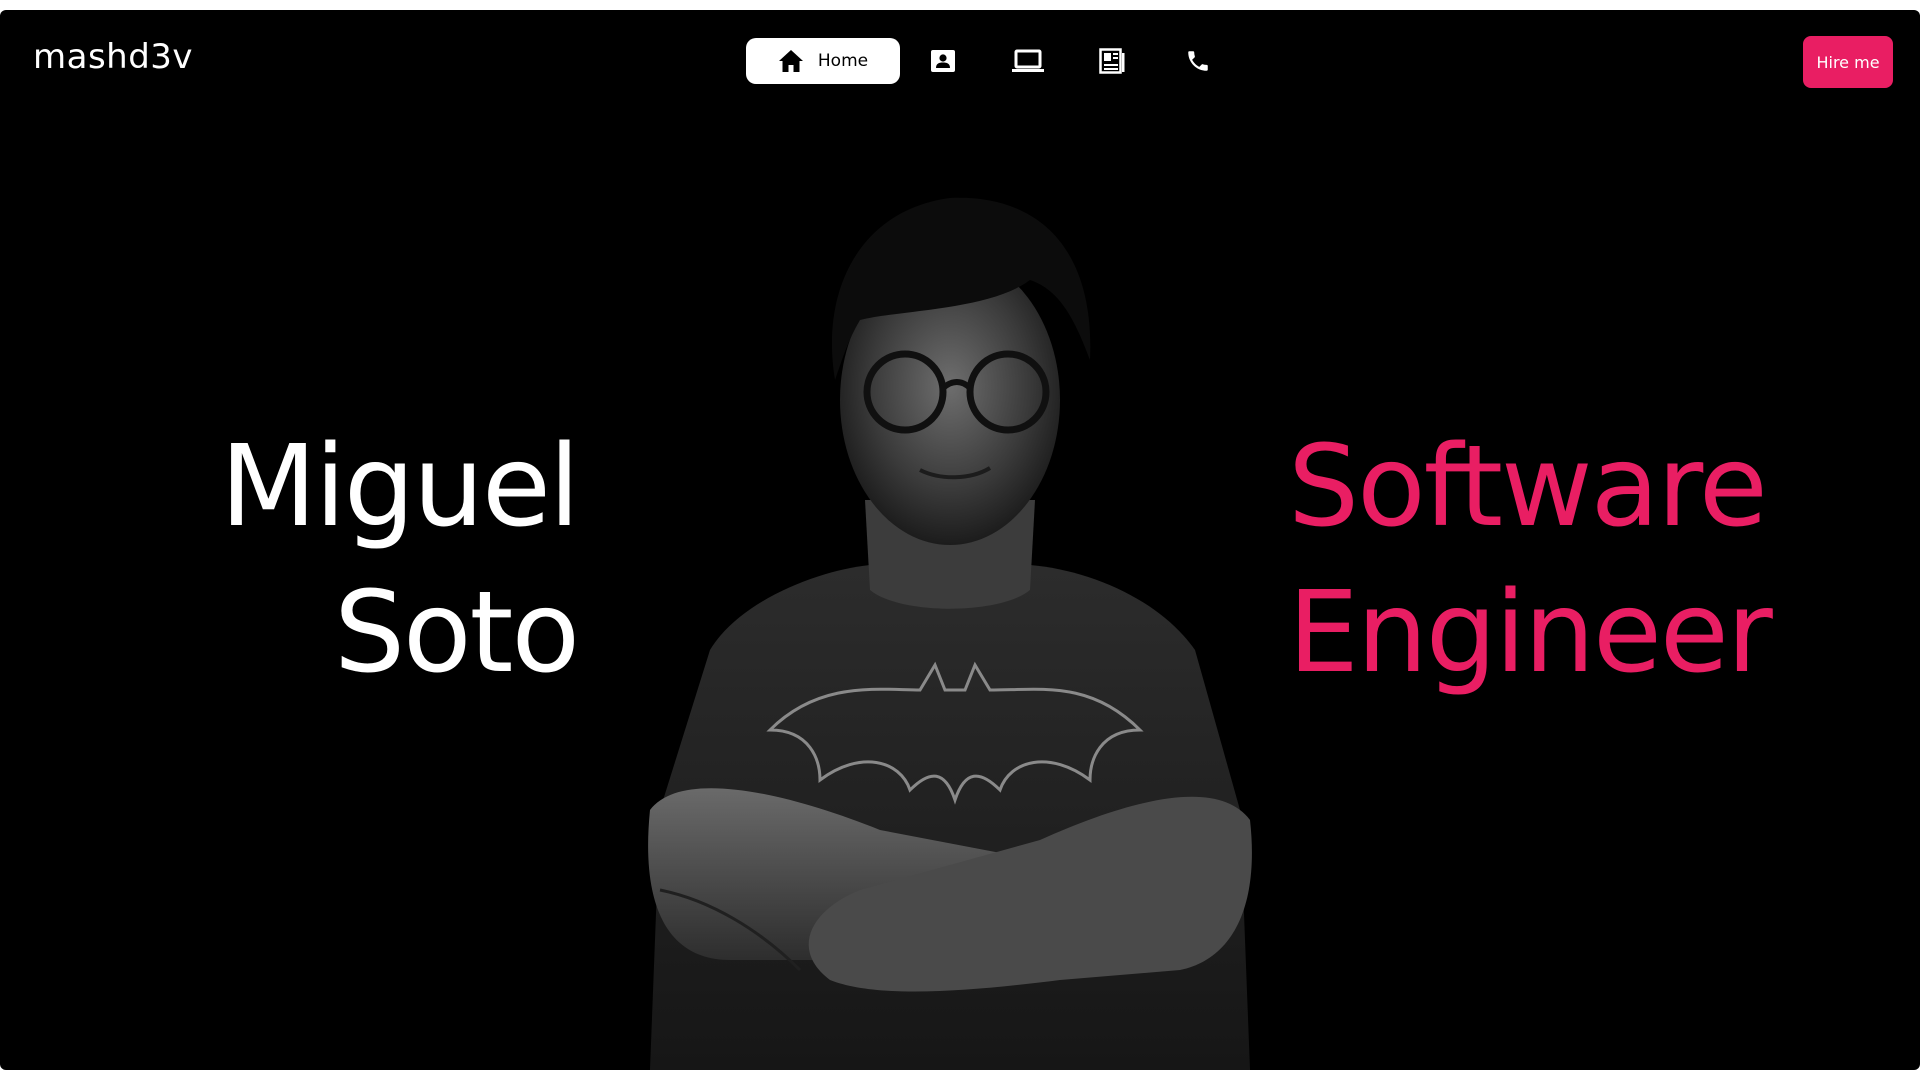  Describe the element at coordinates (1530, 633) in the screenshot. I see `hero-role-line2: Engineer` at that location.